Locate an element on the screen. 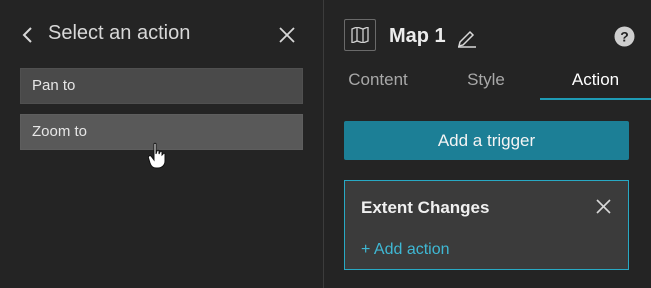  trigger-title: Extent Changes is located at coordinates (425, 207).